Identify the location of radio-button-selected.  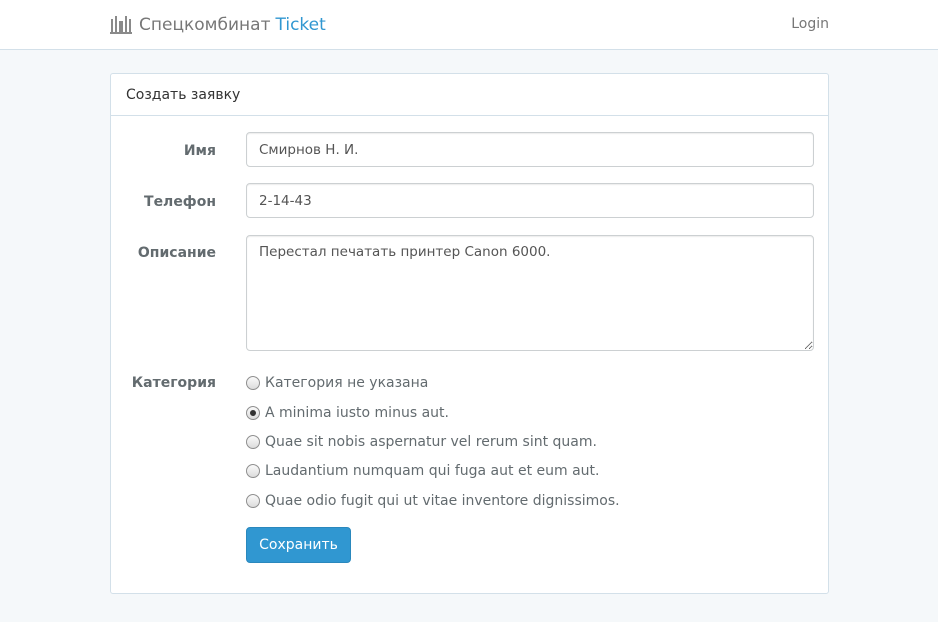
(253, 413).